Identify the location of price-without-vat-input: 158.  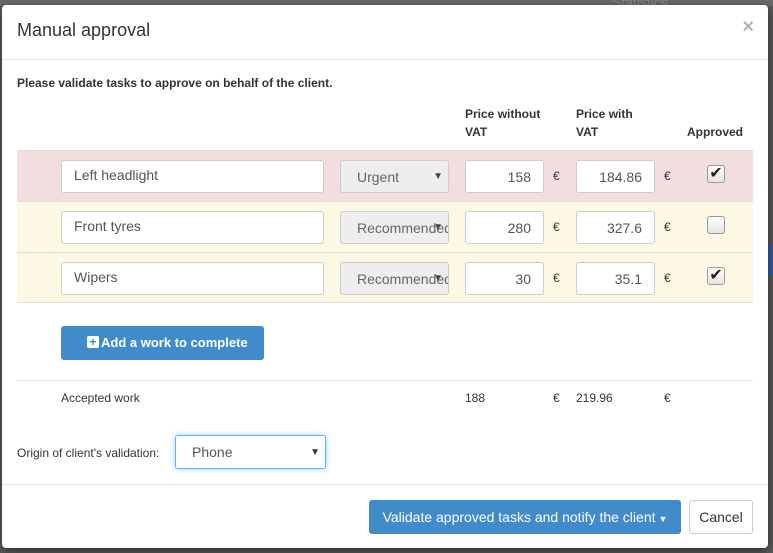
(504, 176).